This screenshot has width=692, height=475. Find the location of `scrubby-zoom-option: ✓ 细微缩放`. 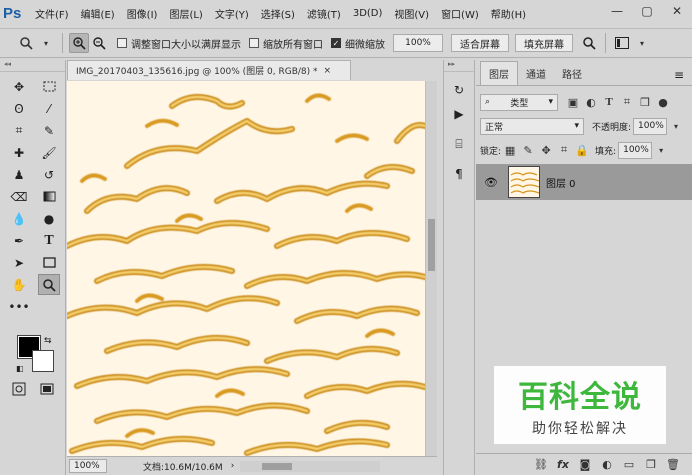

scrubby-zoom-option: ✓ 细微缩放 is located at coordinates (358, 43).